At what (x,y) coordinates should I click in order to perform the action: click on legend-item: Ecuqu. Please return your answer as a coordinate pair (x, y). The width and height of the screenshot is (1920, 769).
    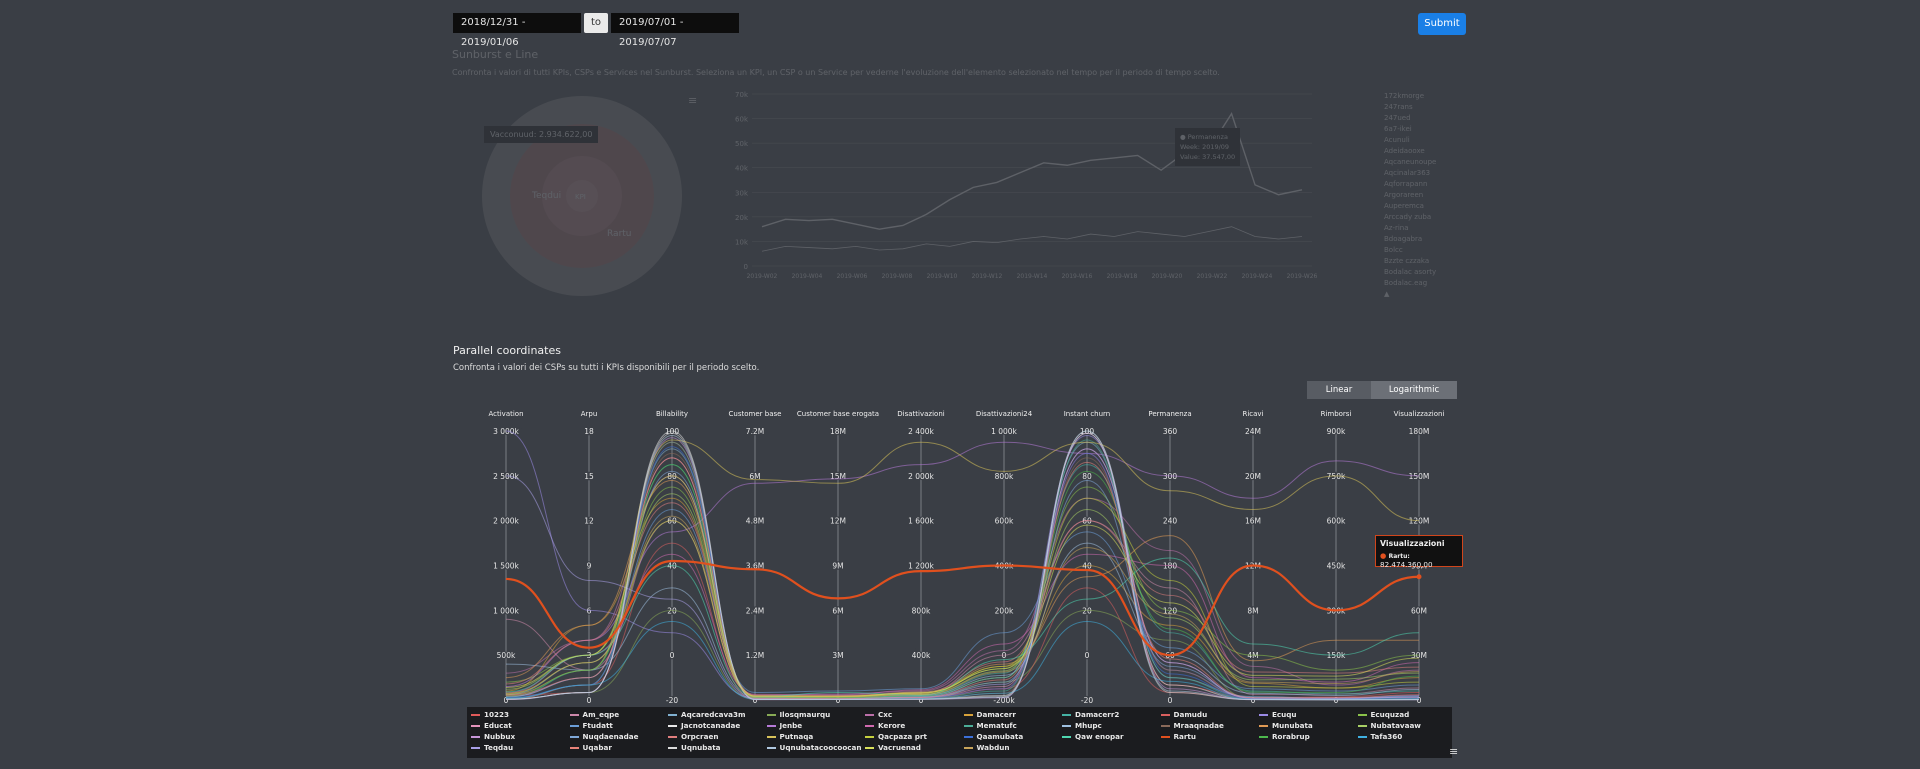
    Looking at the image, I should click on (1278, 714).